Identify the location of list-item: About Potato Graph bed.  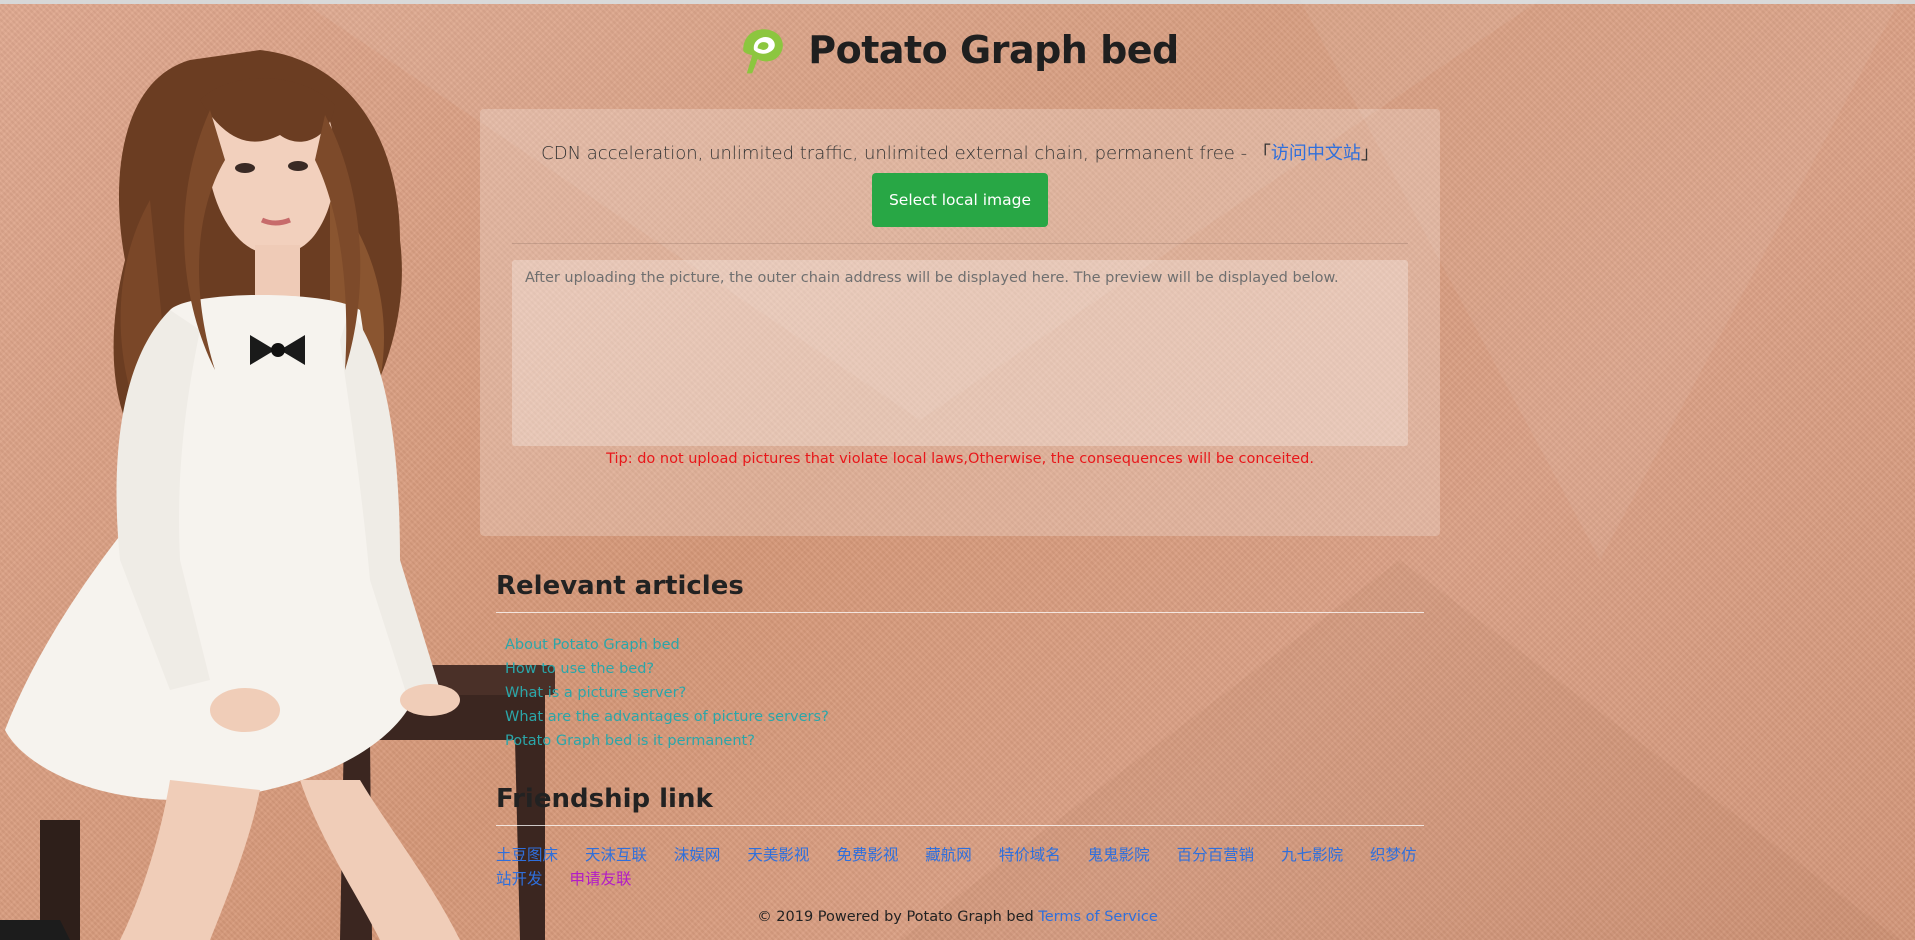
(667, 645).